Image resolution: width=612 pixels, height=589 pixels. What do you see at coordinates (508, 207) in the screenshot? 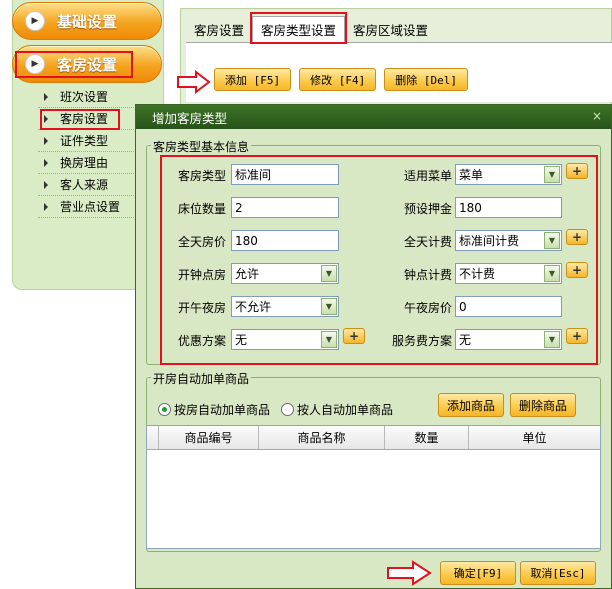
I see `deposit-input: 180` at bounding box center [508, 207].